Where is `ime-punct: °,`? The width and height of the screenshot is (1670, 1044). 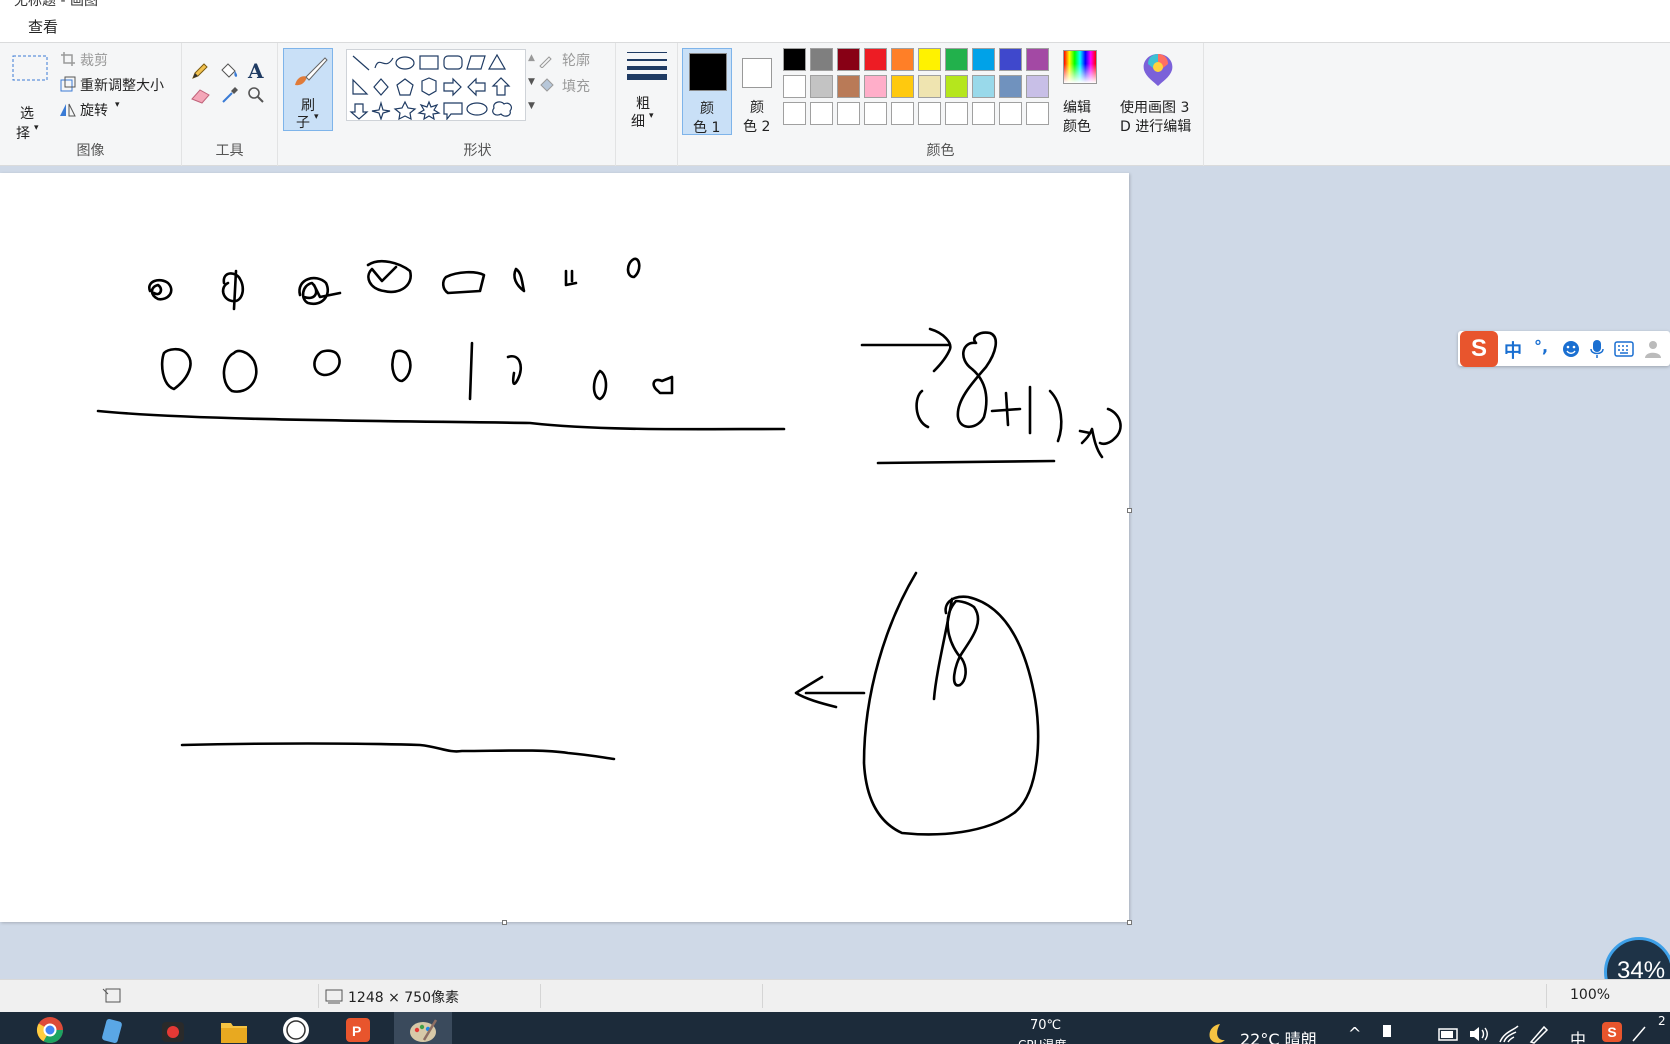
ime-punct: °, is located at coordinates (1541, 346).